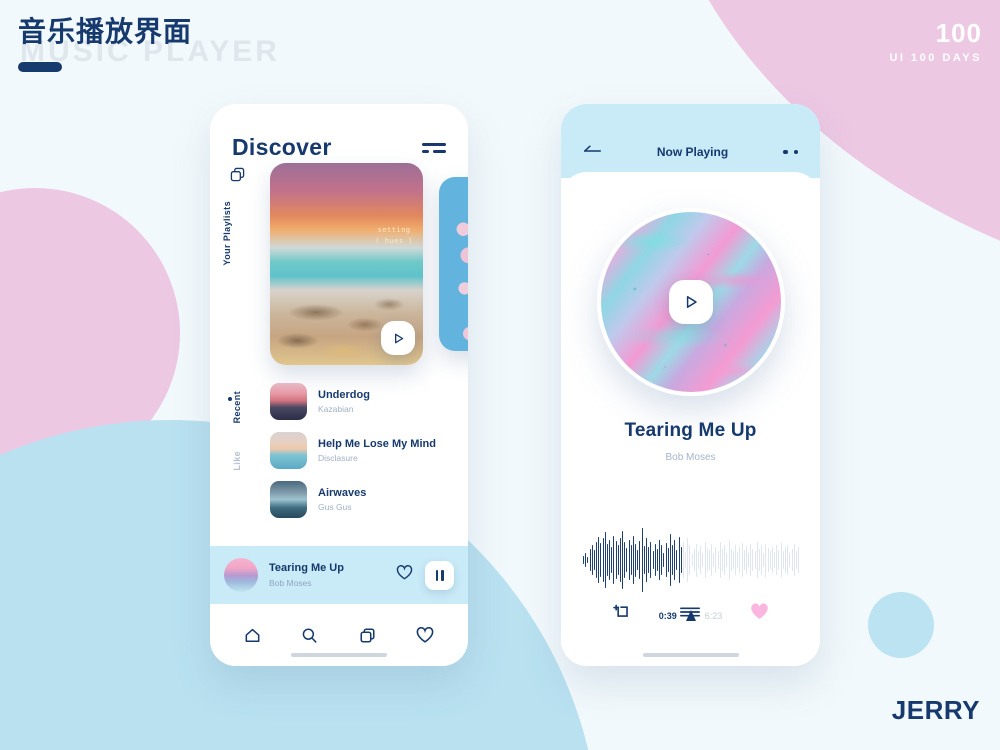  Describe the element at coordinates (394, 235) in the screenshot. I see `featured-card-caption: setting ( hues )` at that location.